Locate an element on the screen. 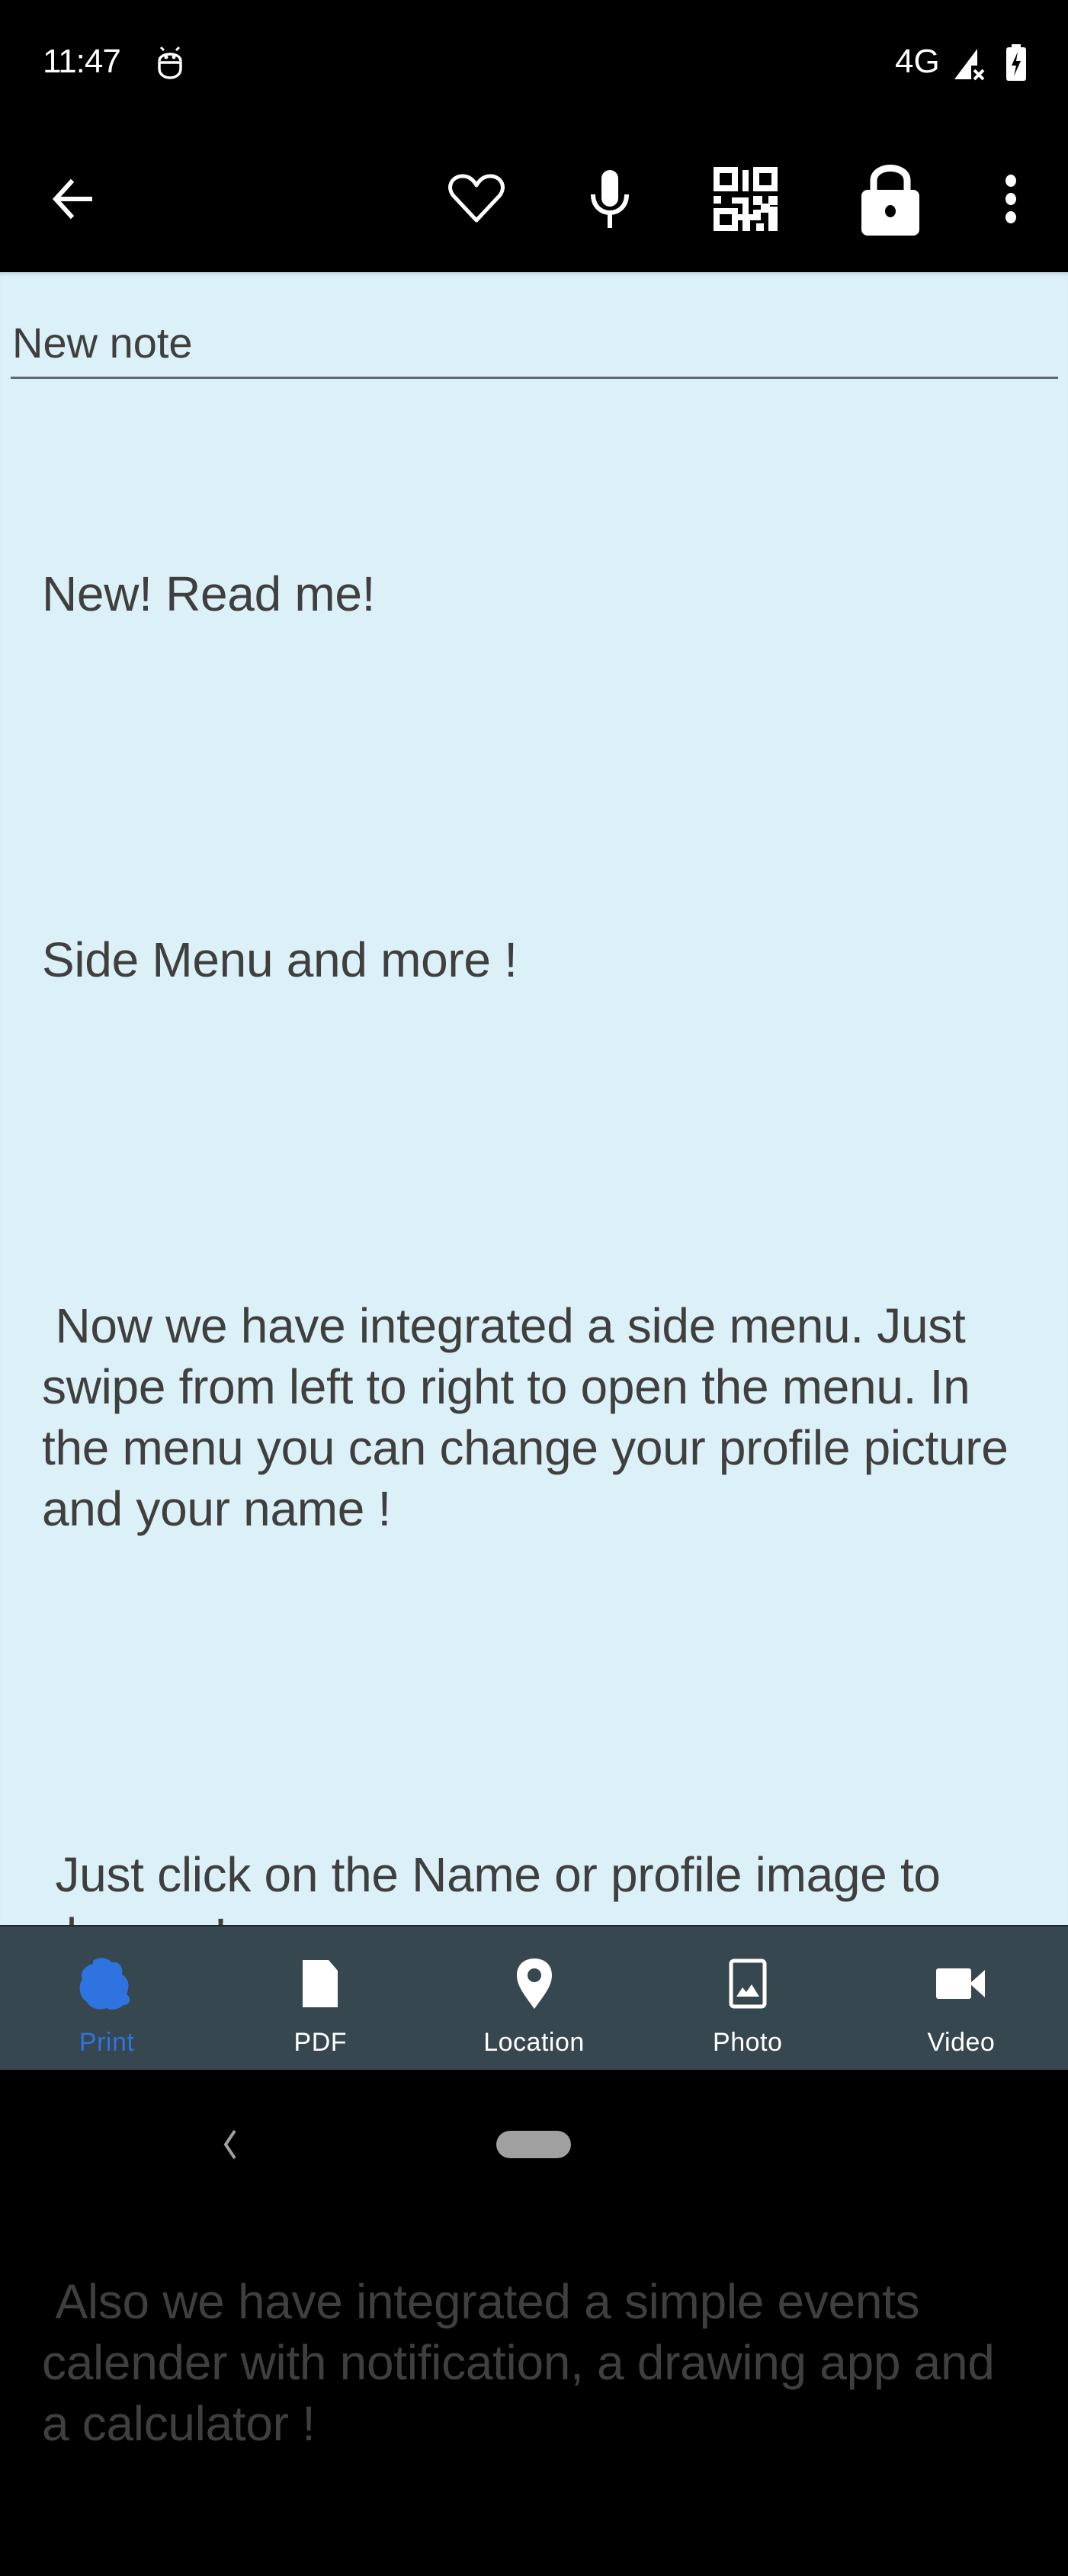  microphone-icon is located at coordinates (610, 199).